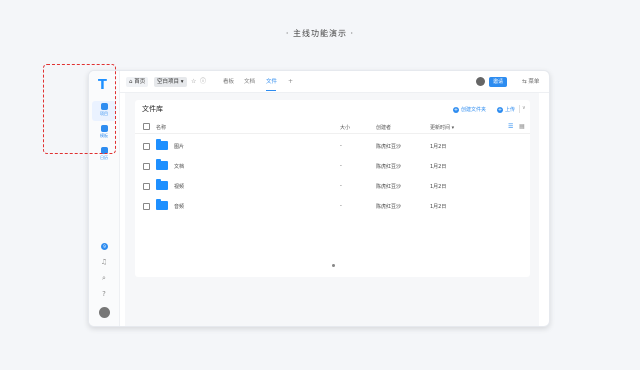  I want to click on upload-label: 上传, so click(510, 110).